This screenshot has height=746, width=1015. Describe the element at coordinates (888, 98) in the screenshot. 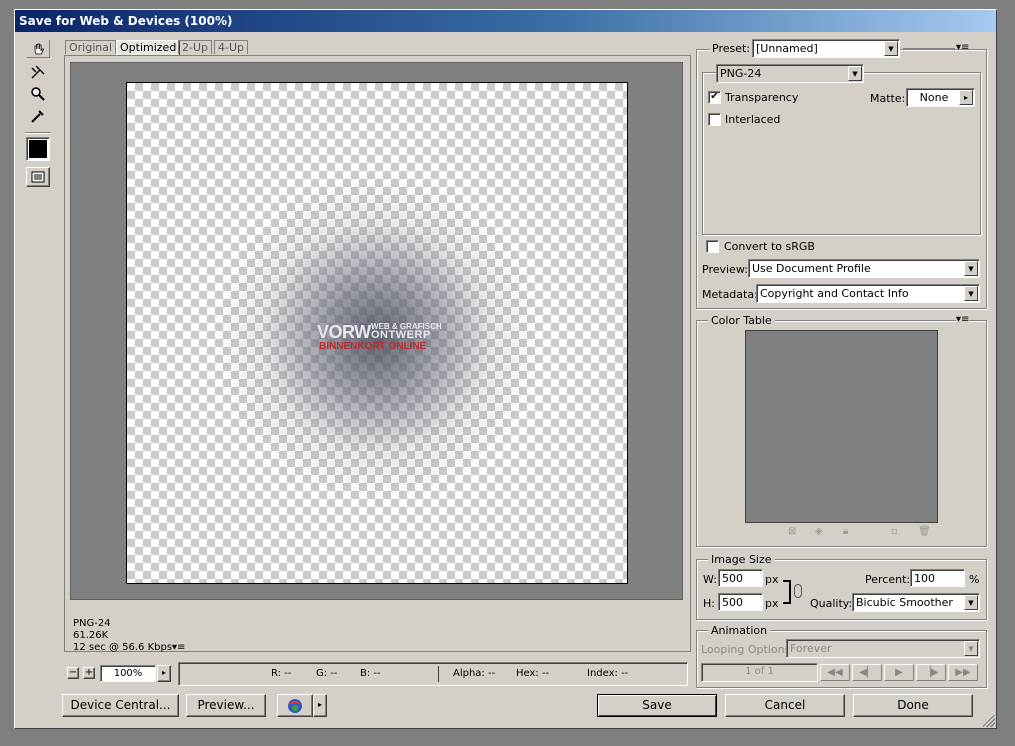

I see `matte-label: Matte:` at that location.